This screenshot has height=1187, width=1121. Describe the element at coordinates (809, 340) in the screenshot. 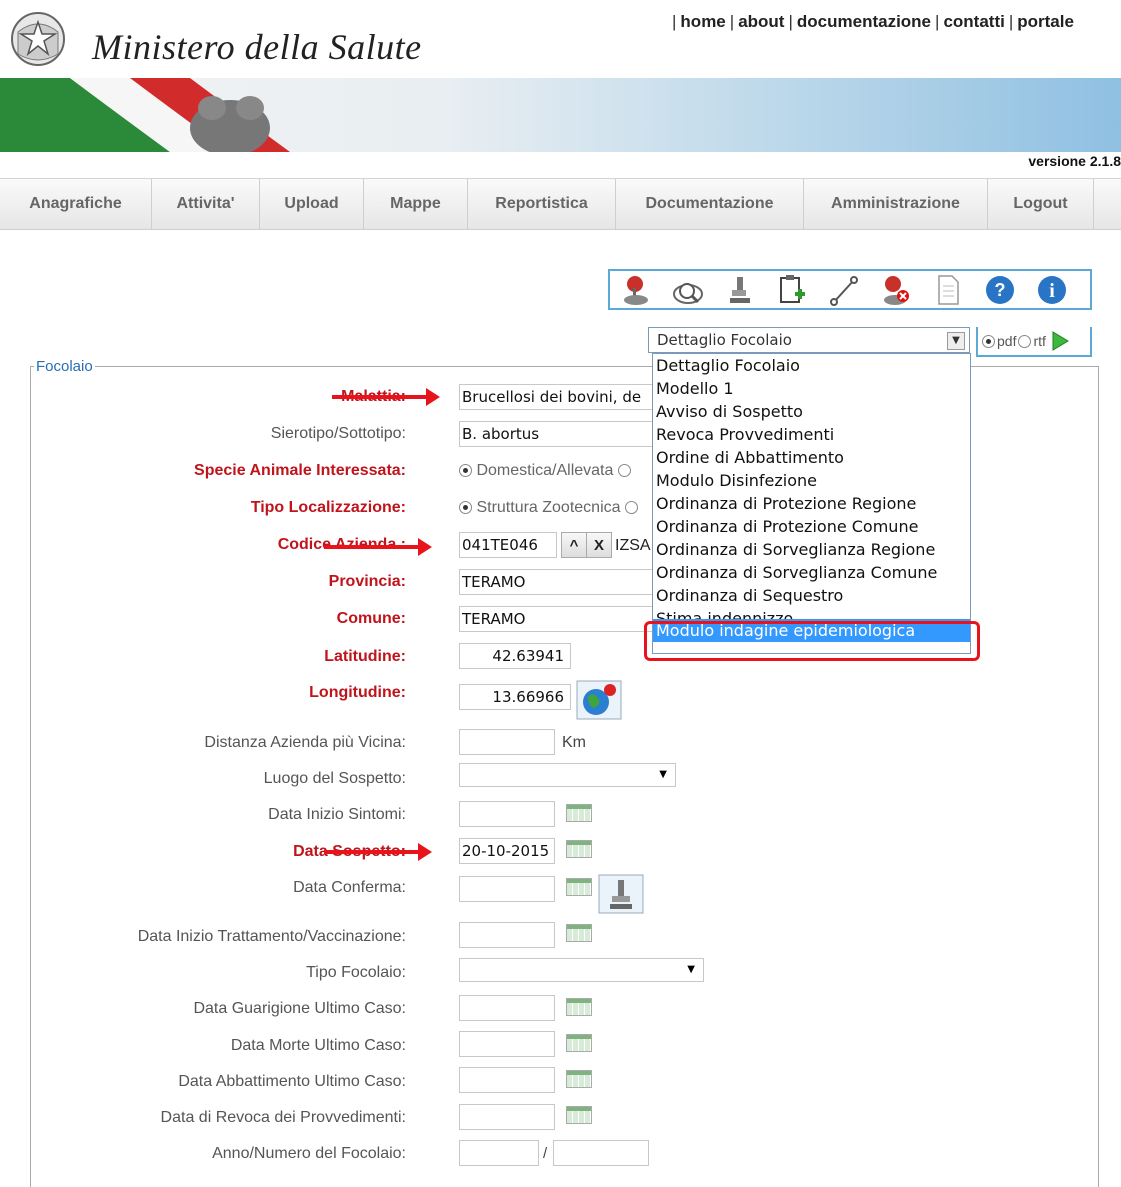

I see `report-type-select: Dettaglio Focolaio ▼` at that location.